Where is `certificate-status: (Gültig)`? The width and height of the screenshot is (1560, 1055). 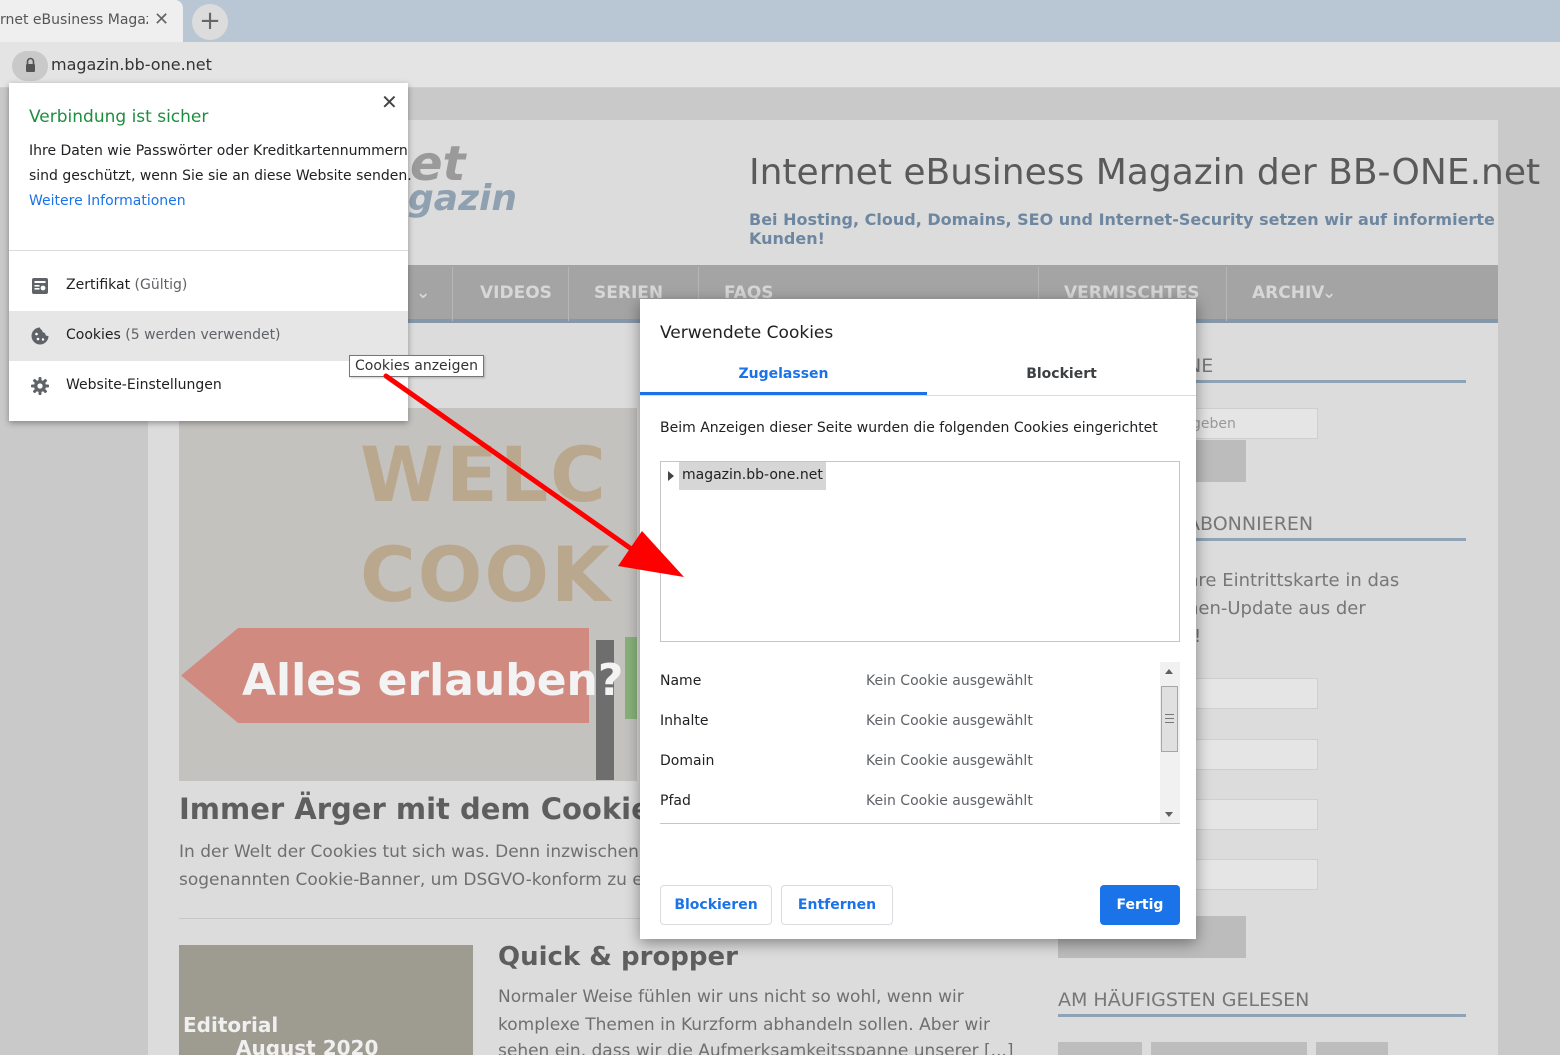 certificate-status: (Gültig) is located at coordinates (161, 285).